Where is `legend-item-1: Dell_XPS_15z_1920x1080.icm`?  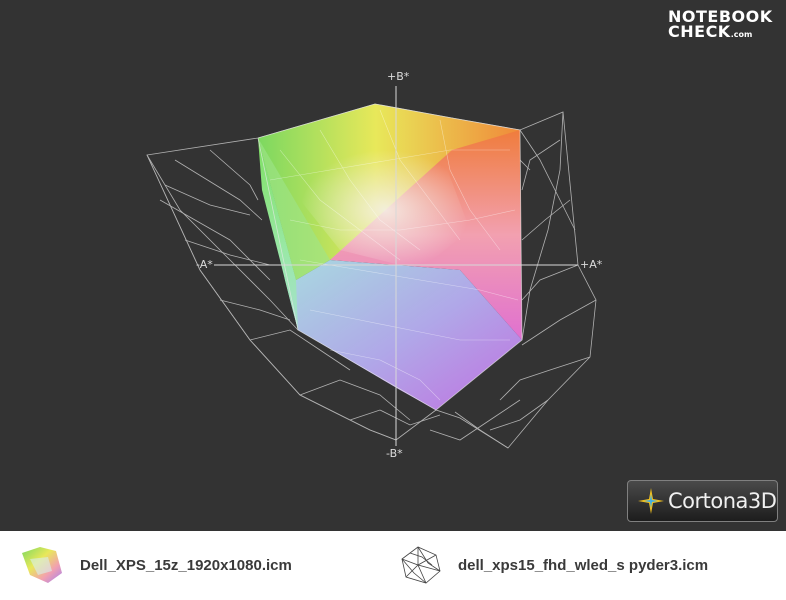 legend-item-1: Dell_XPS_15z_1920x1080.icm is located at coordinates (155, 565).